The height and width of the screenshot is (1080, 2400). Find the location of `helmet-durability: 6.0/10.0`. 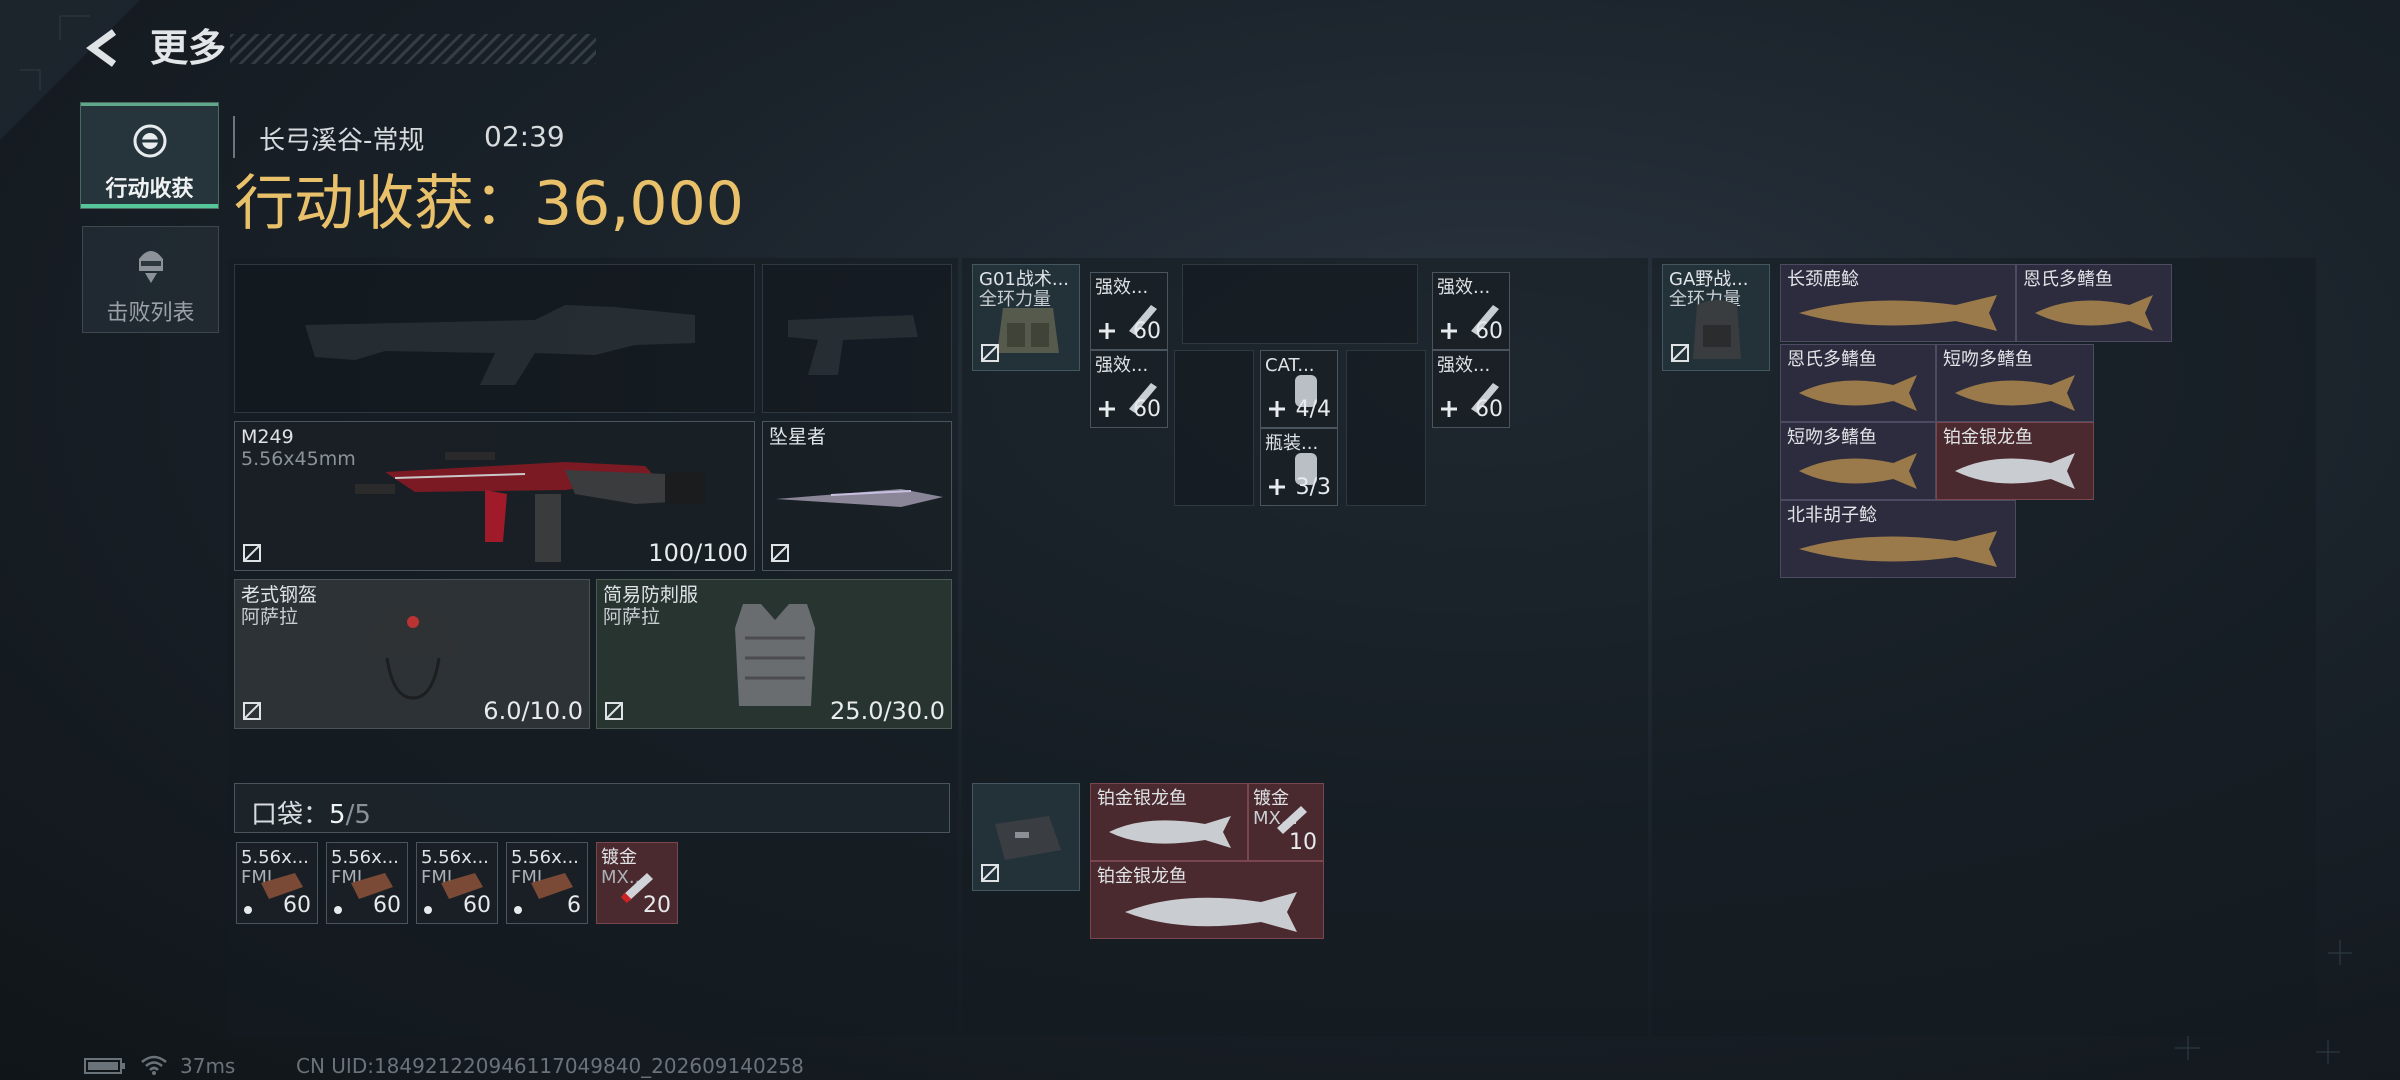

helmet-durability: 6.0/10.0 is located at coordinates (533, 711).